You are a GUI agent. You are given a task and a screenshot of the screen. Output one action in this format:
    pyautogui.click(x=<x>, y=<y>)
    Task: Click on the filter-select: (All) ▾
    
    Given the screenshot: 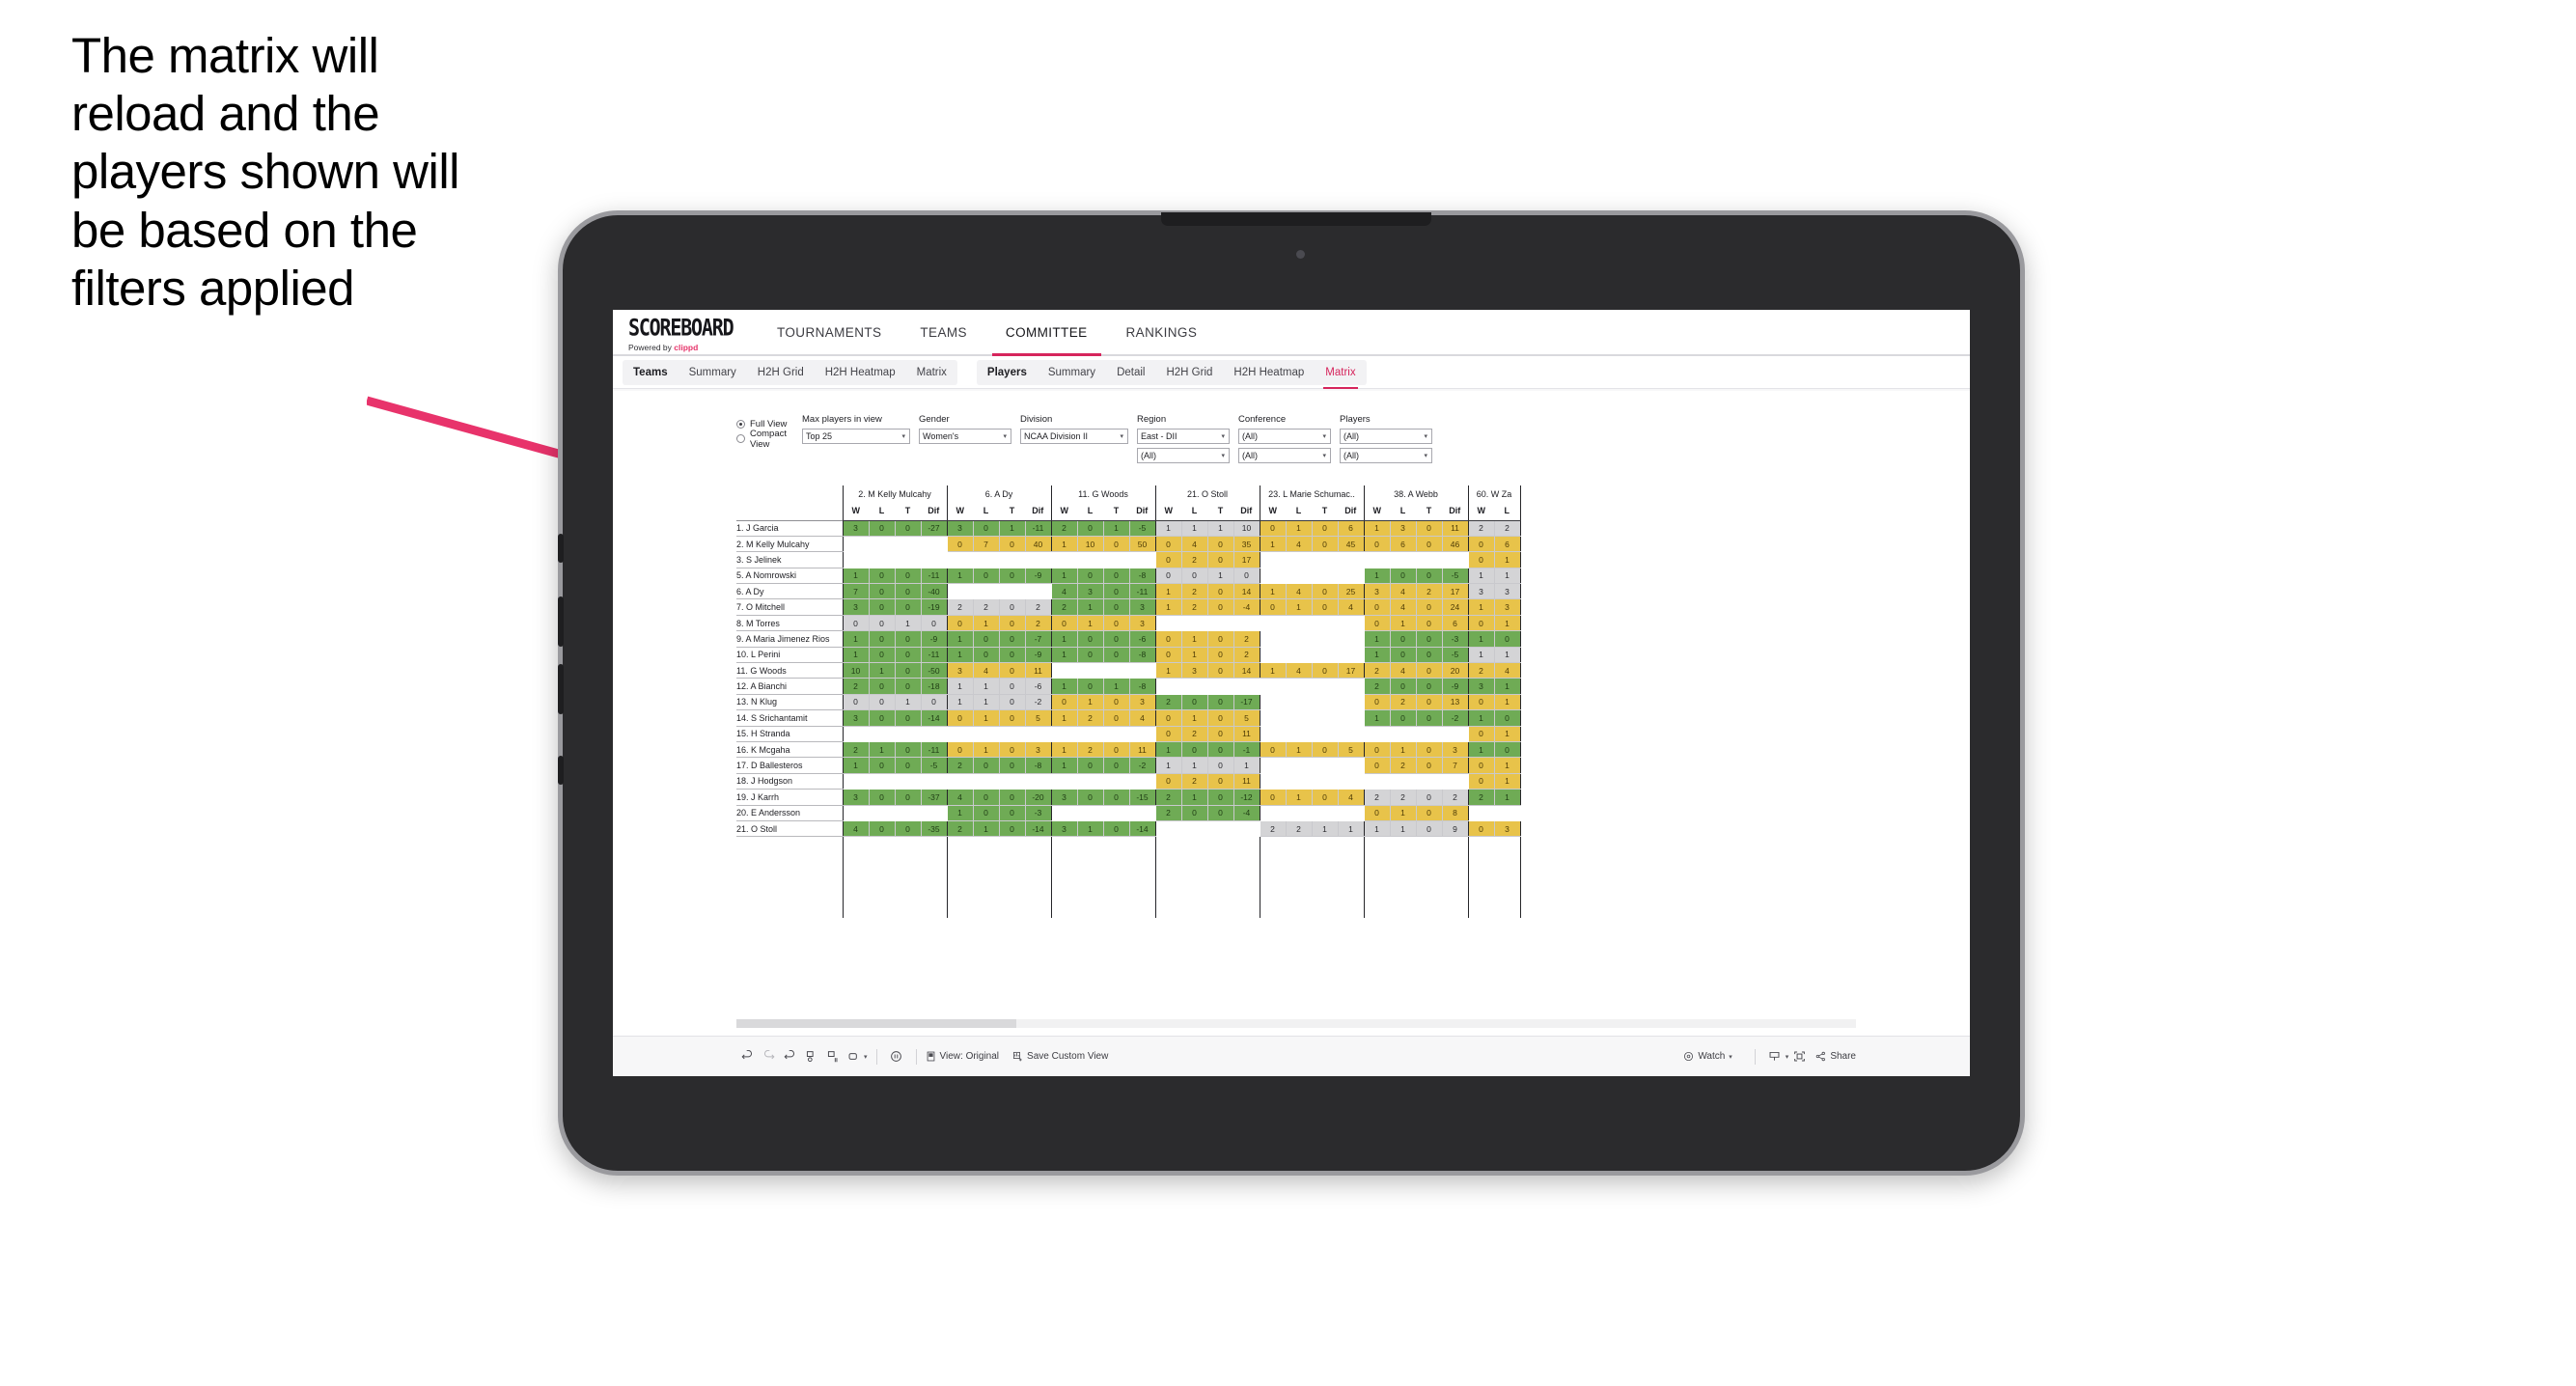 What is the action you would take?
    pyautogui.click(x=1284, y=436)
    